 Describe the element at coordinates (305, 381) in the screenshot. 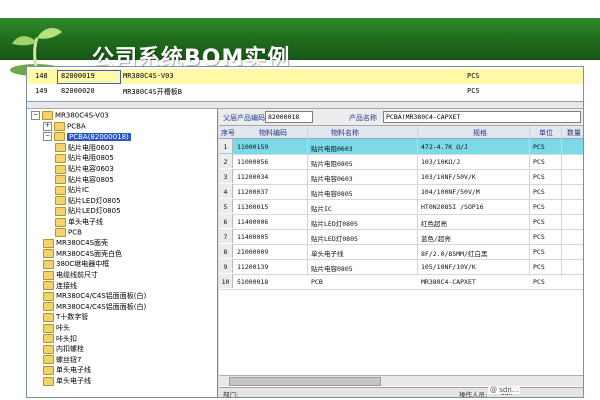

I see `scrollbar-thumb` at that location.